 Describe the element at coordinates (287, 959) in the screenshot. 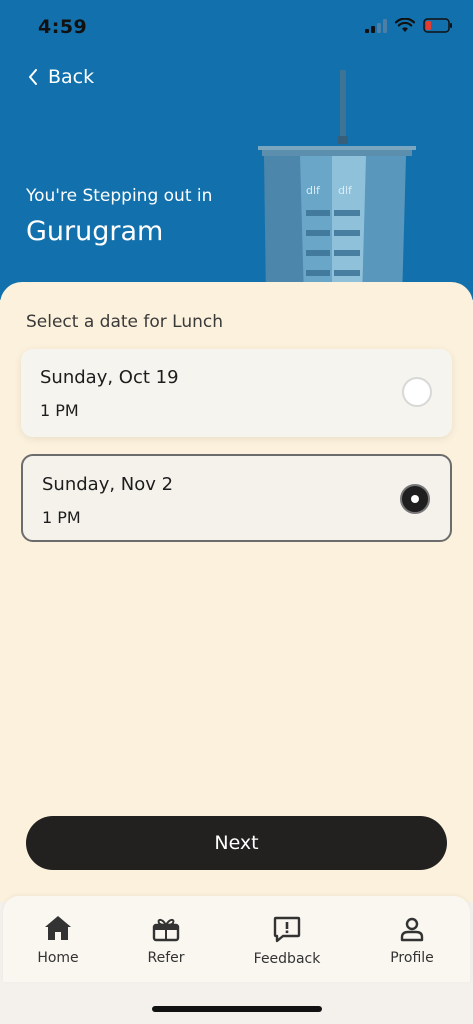

I see `tab-label: Feedback` at that location.